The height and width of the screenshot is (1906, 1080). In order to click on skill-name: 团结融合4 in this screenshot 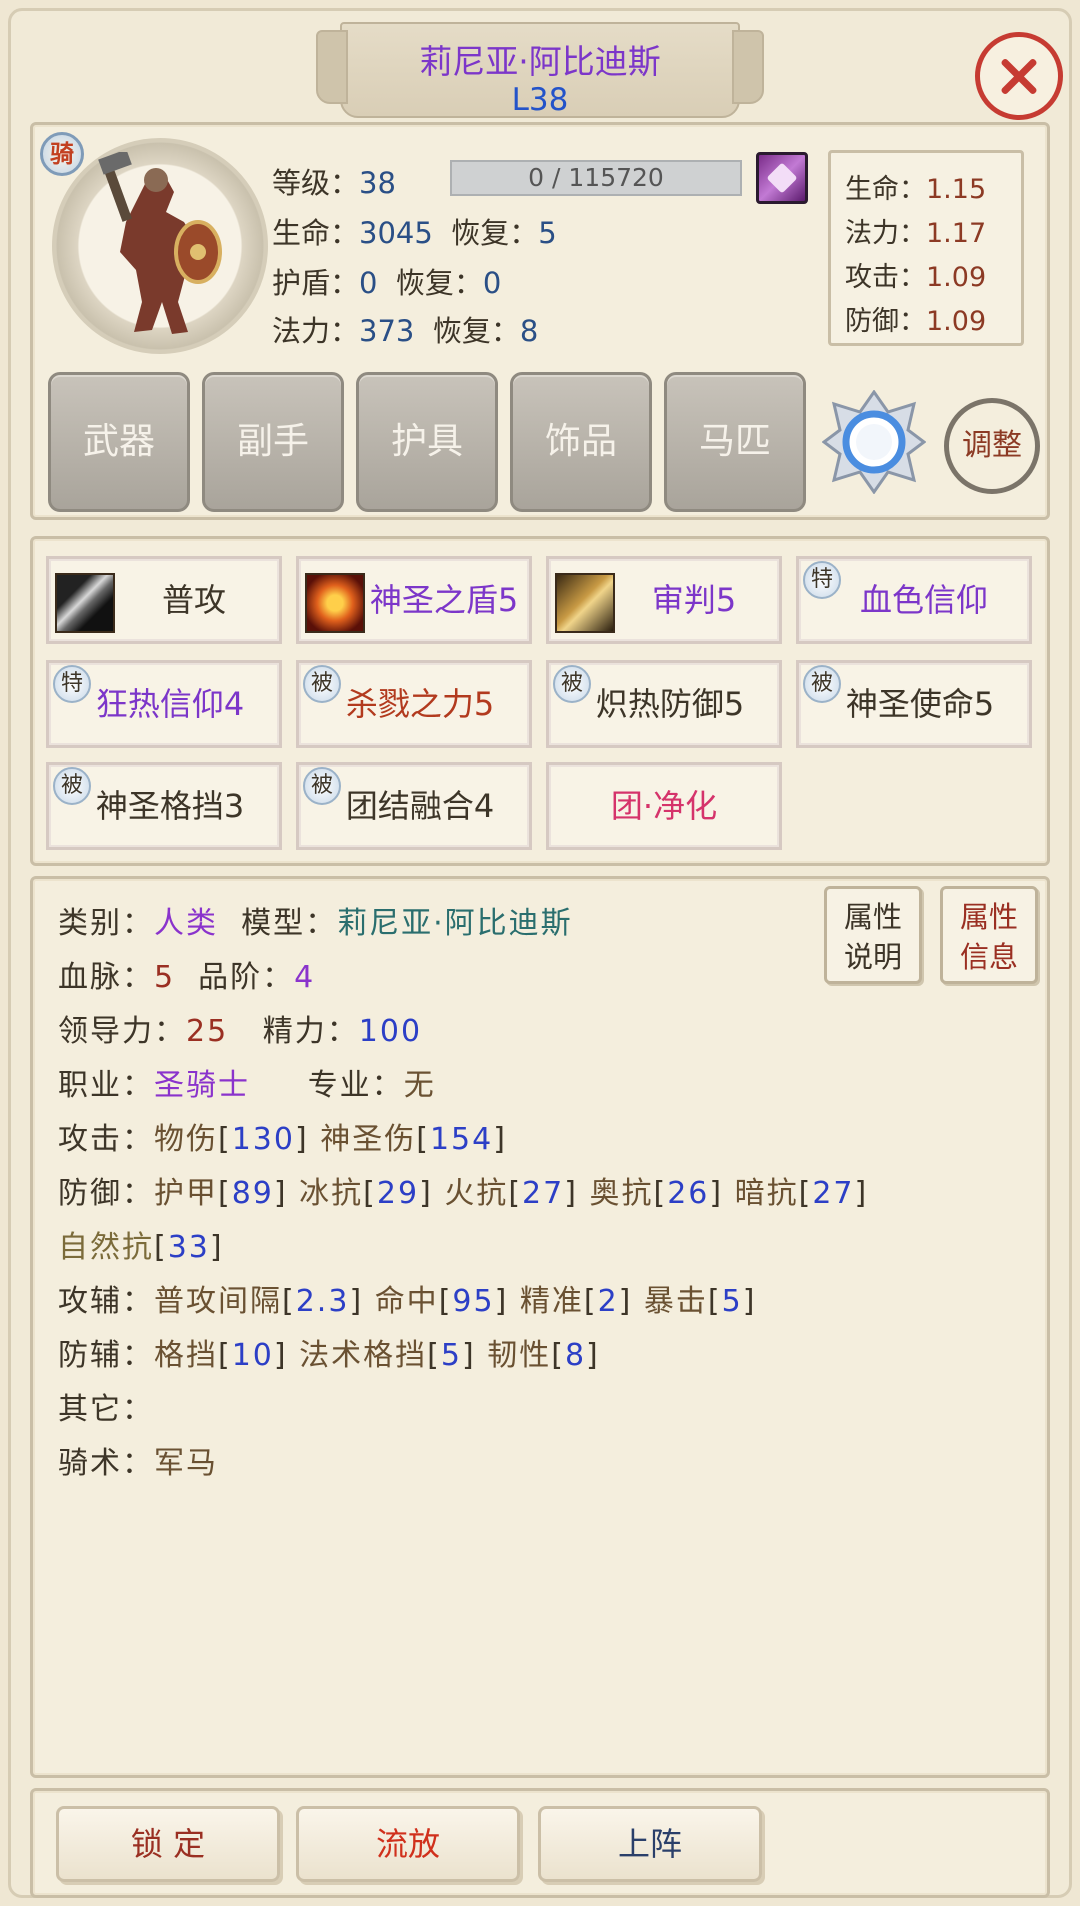, I will do `click(420, 806)`.